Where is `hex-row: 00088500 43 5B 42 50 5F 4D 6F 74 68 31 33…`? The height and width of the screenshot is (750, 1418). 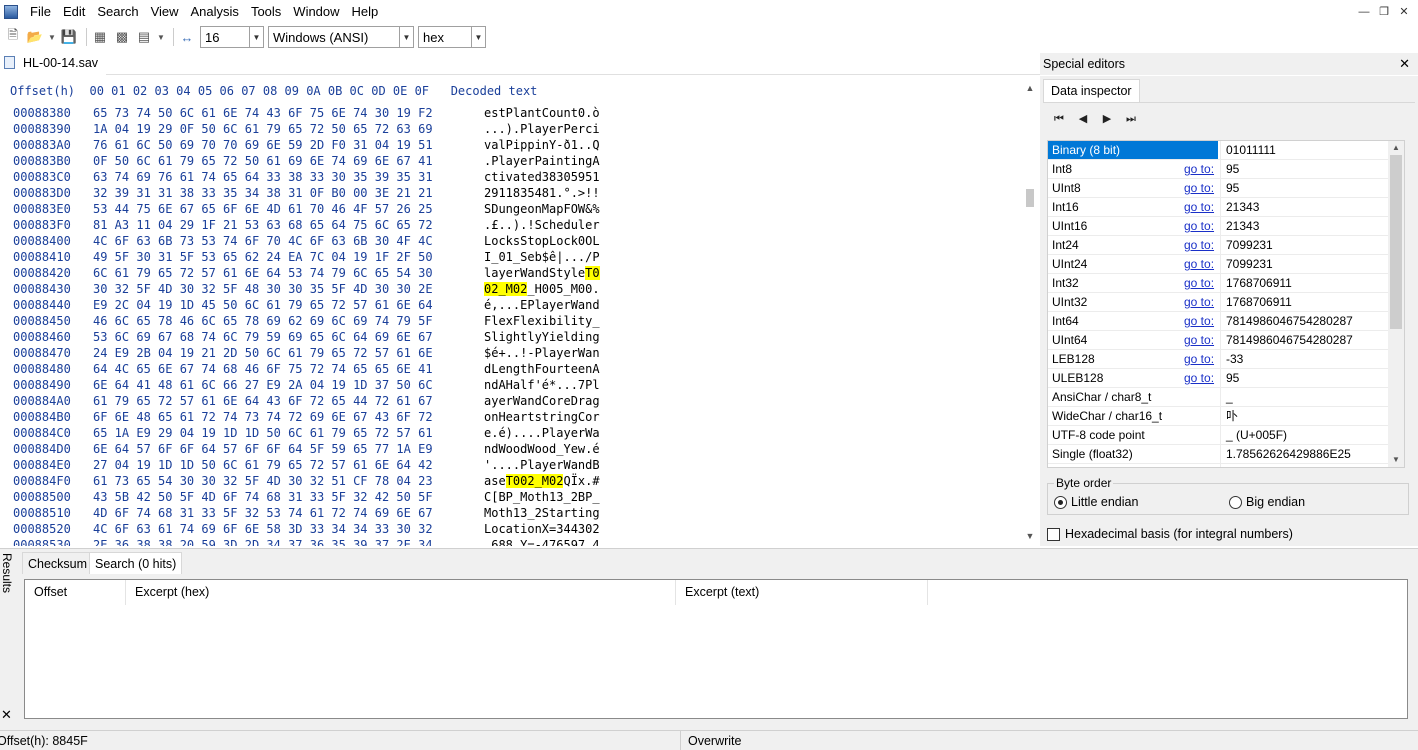
hex-row: 00088500 43 5B 42 50 5F 4D 6F 74 68 31 33… is located at coordinates (510, 498).